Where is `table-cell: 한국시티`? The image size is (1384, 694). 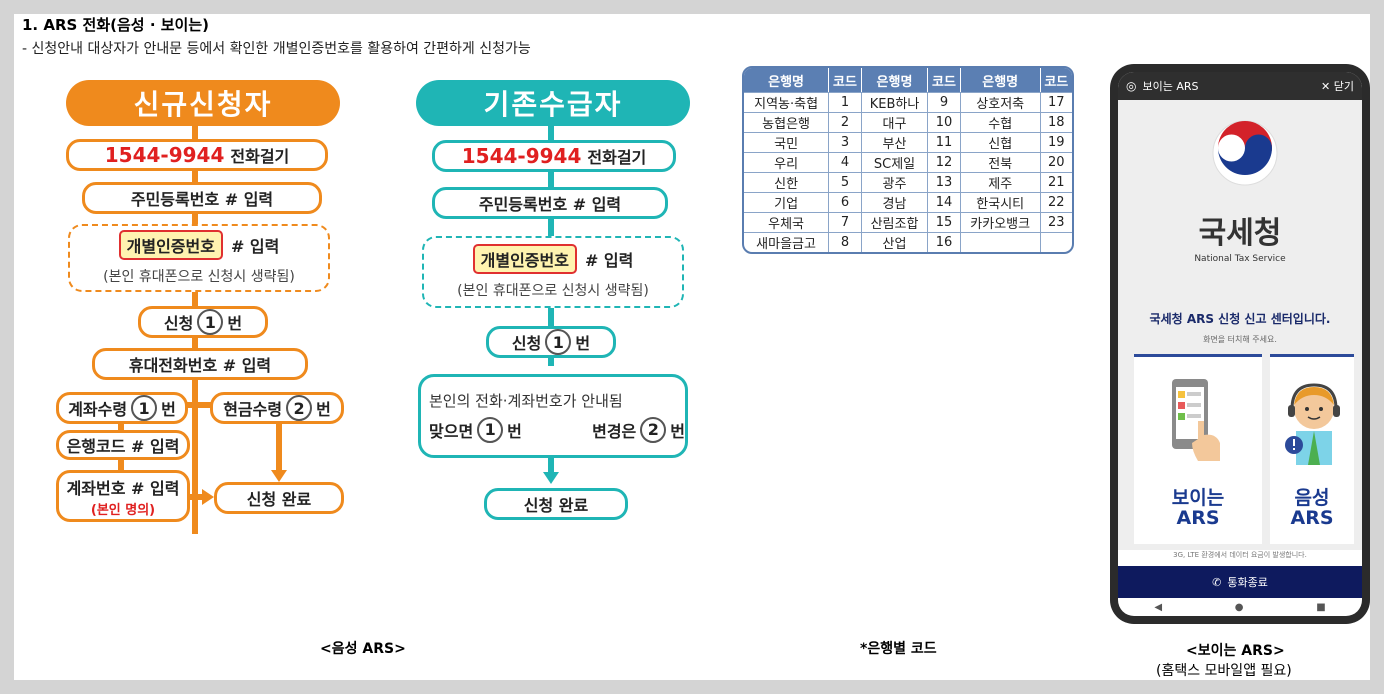 table-cell: 한국시티 is located at coordinates (1000, 202).